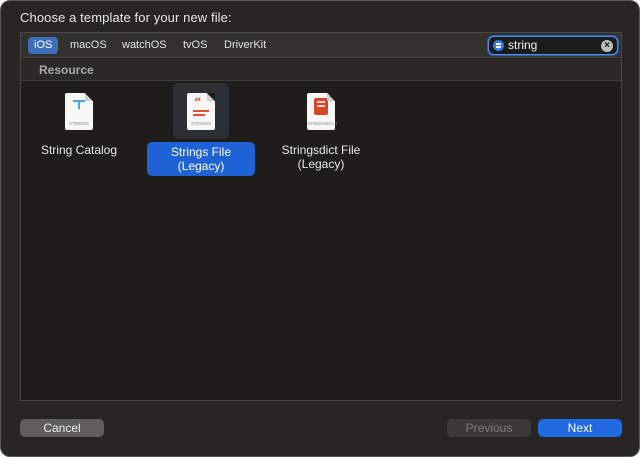 This screenshot has width=640, height=457. Describe the element at coordinates (321, 157) in the screenshot. I see `template-label: Stringsdict File (Legacy)` at that location.